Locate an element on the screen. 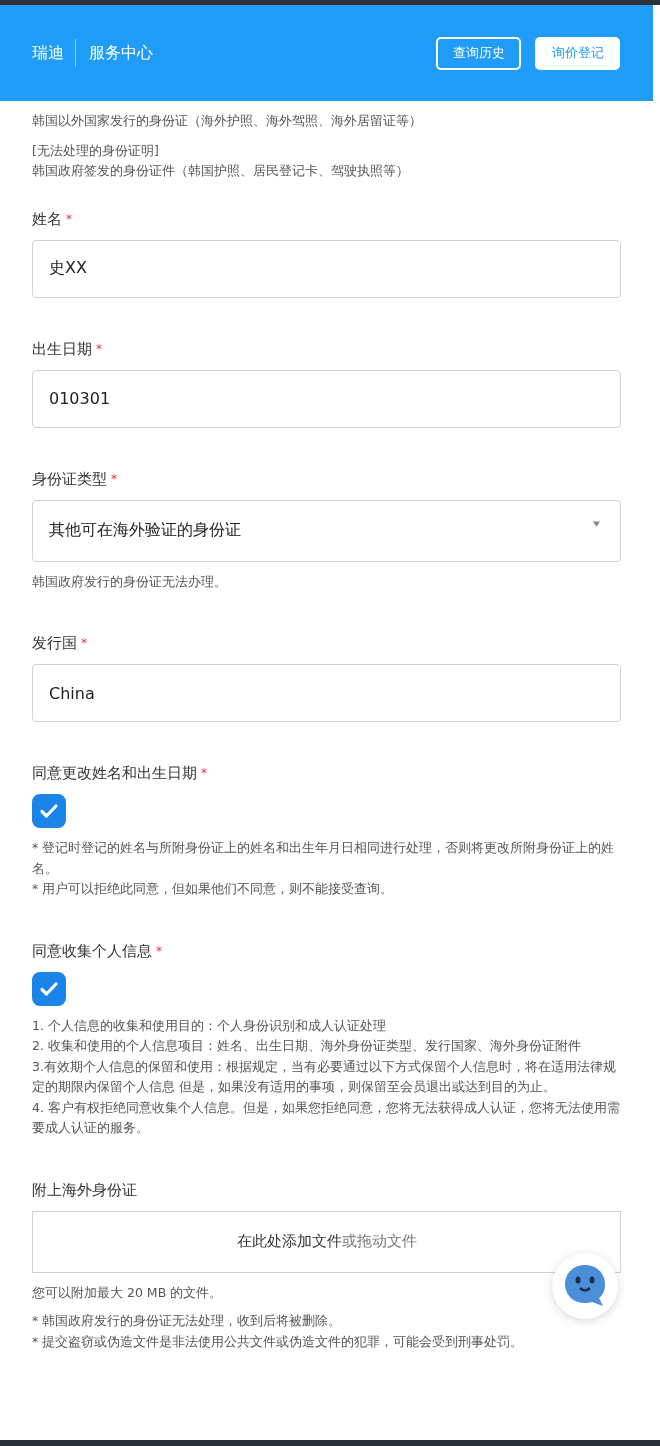  caret-icon is located at coordinates (596, 523).